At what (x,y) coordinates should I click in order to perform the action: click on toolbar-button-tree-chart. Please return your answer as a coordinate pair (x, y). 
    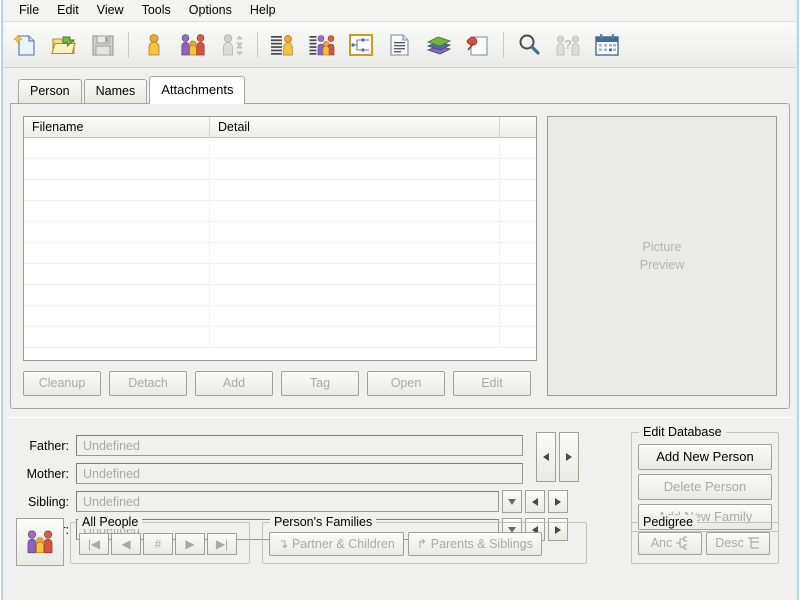
    Looking at the image, I should click on (361, 45).